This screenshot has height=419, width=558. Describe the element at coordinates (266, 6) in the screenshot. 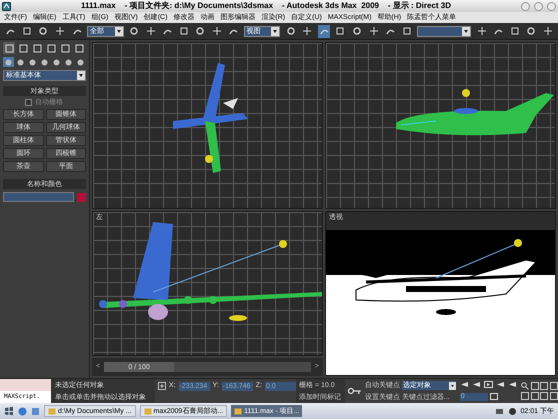

I see `window-title: 1111.max - 项目文件夹: d:\My Documents\3dsmax - Autodesk 3ds Max 2009 - 显示 : Direct 3D` at that location.